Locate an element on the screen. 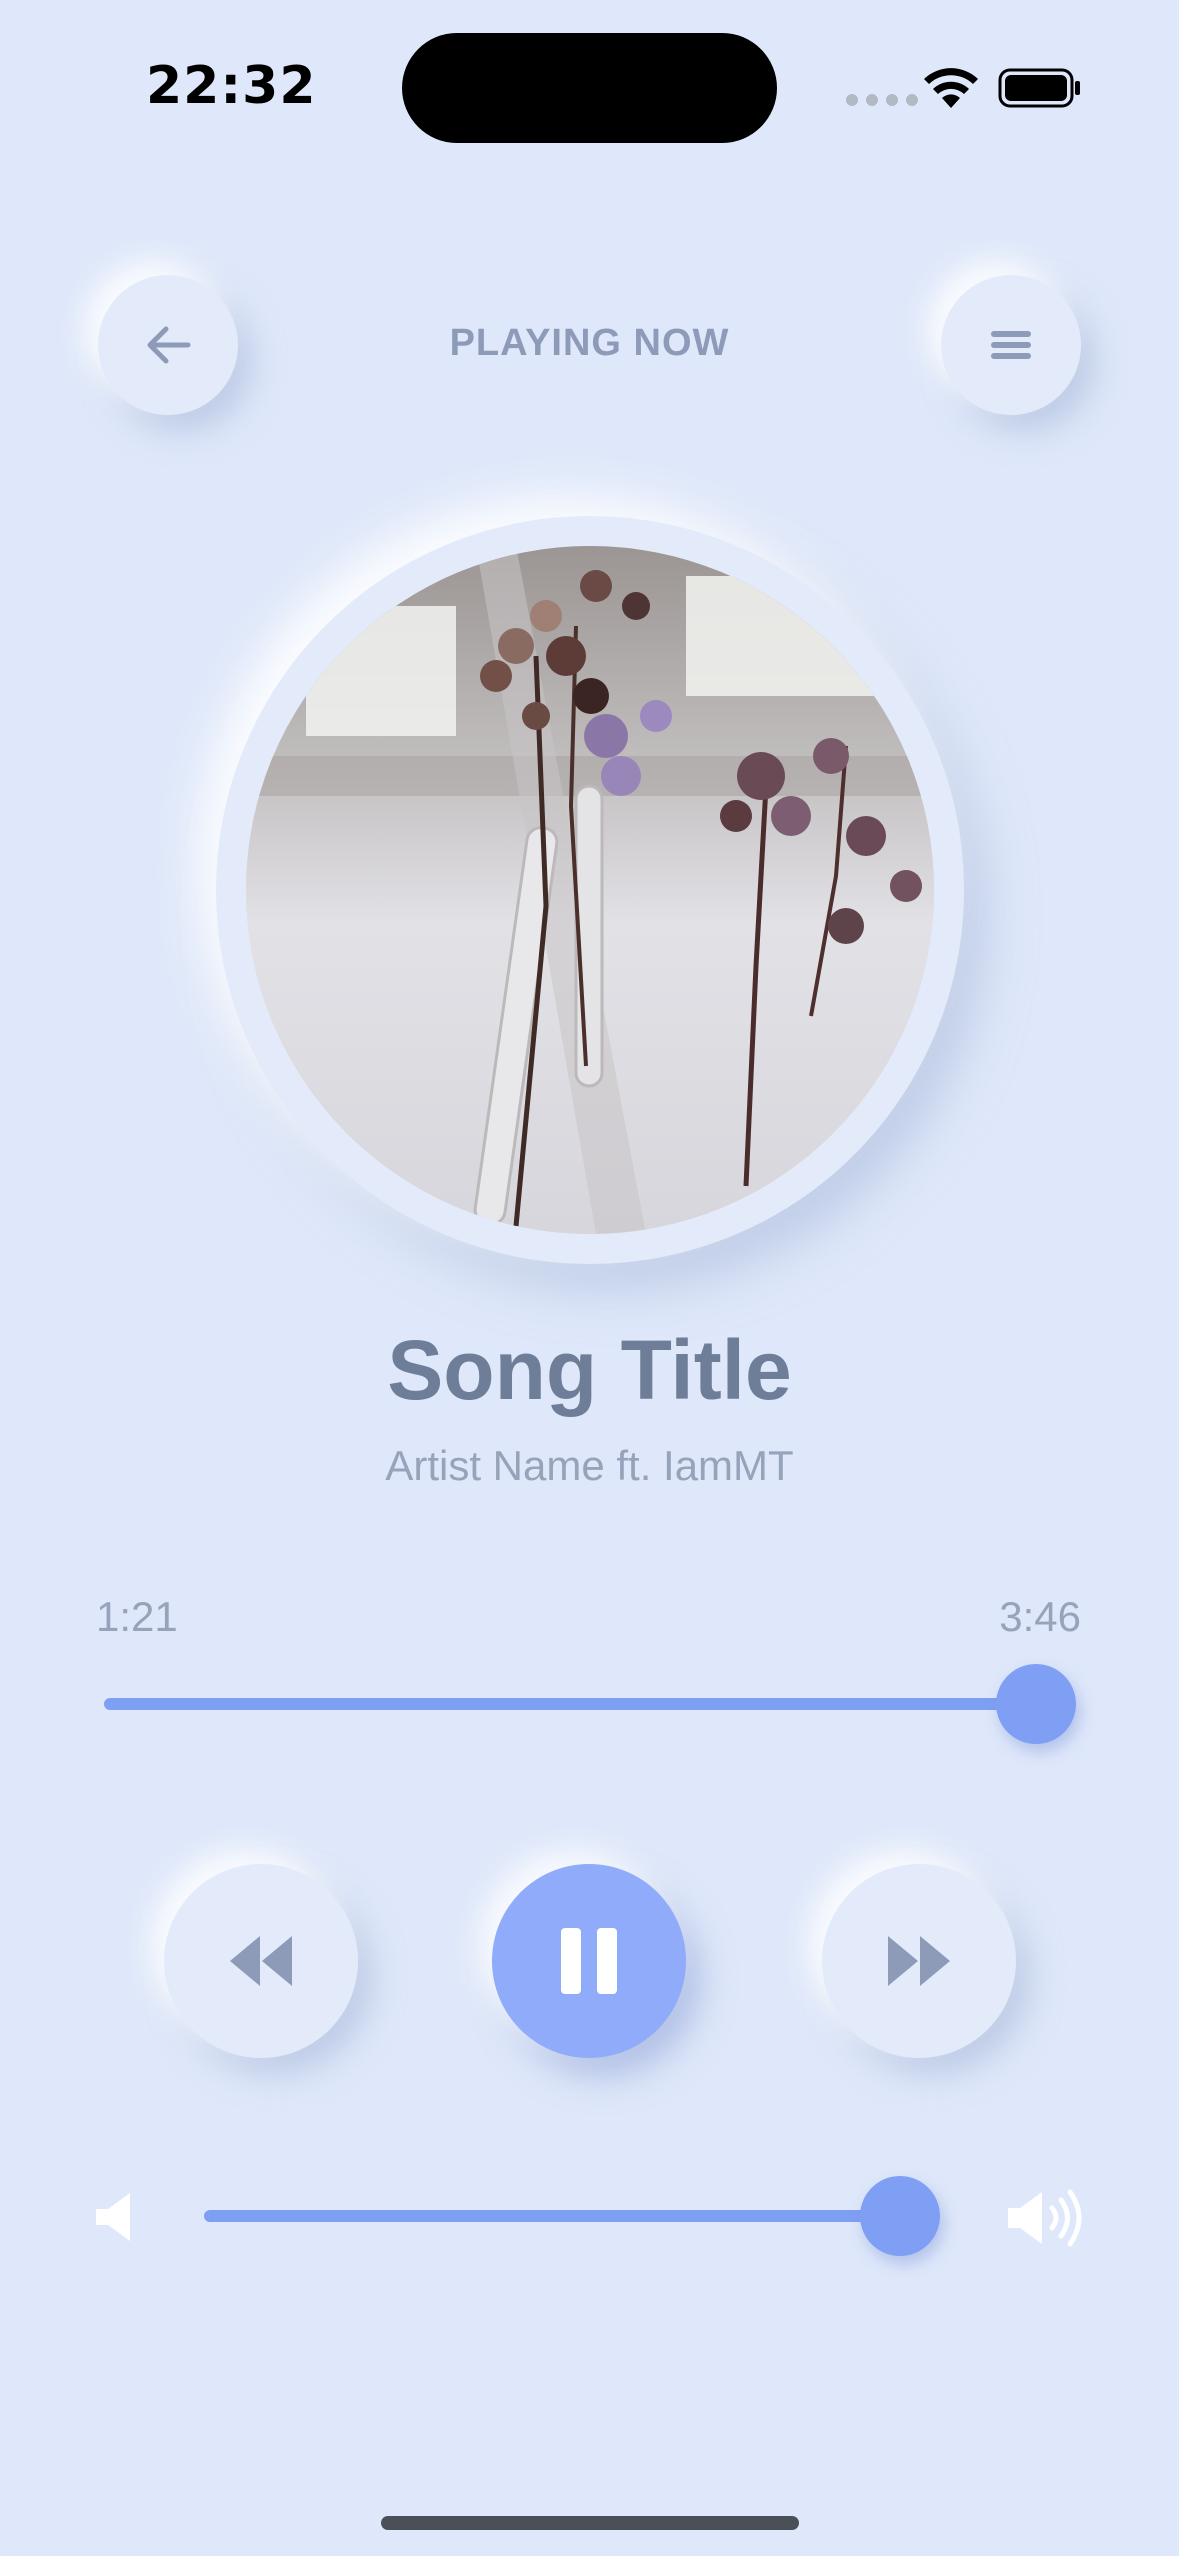 The width and height of the screenshot is (1179, 2556). volume-high-icon is located at coordinates (1045, 2218).